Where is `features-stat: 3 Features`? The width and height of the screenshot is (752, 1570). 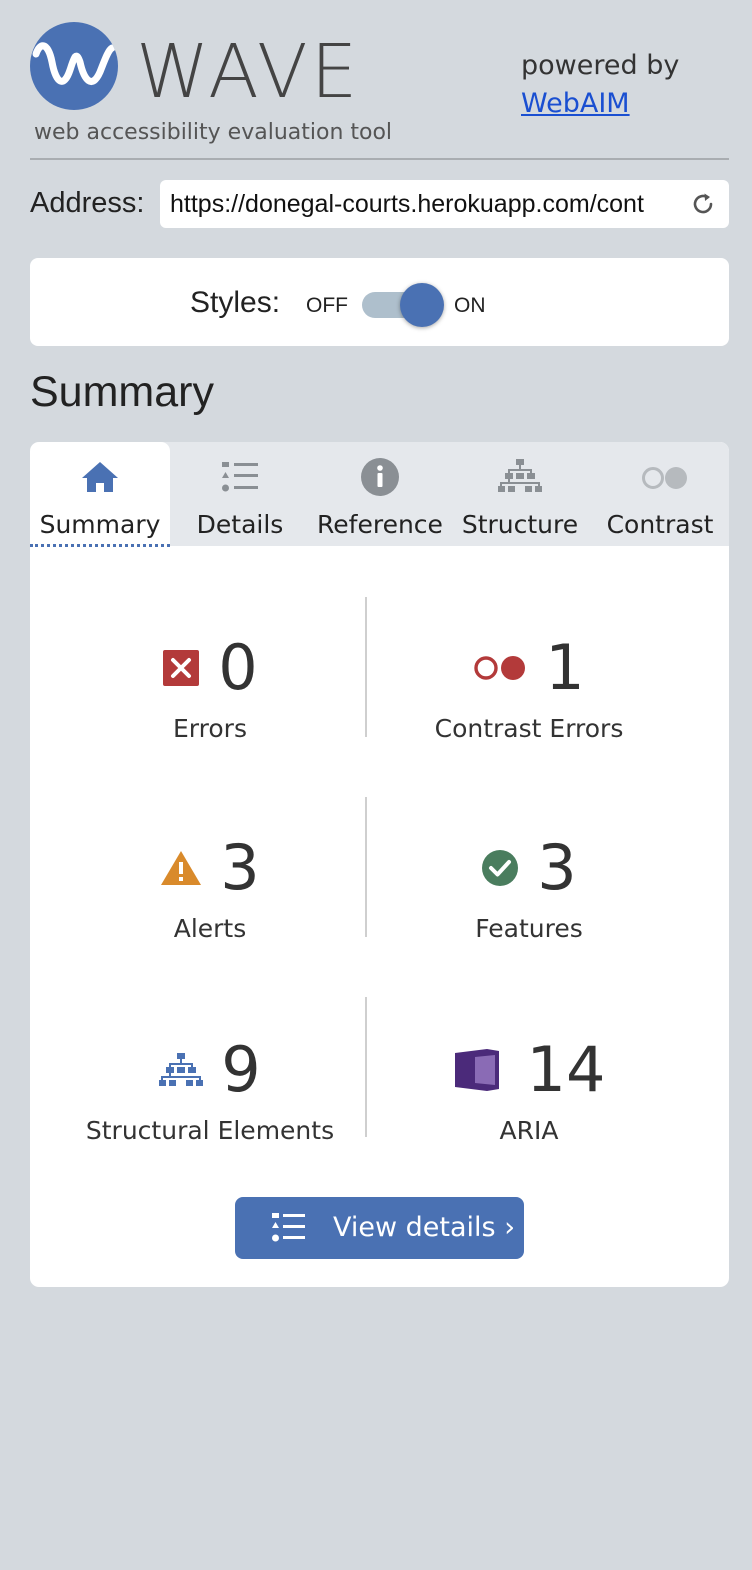
features-stat: 3 Features is located at coordinates (529, 907).